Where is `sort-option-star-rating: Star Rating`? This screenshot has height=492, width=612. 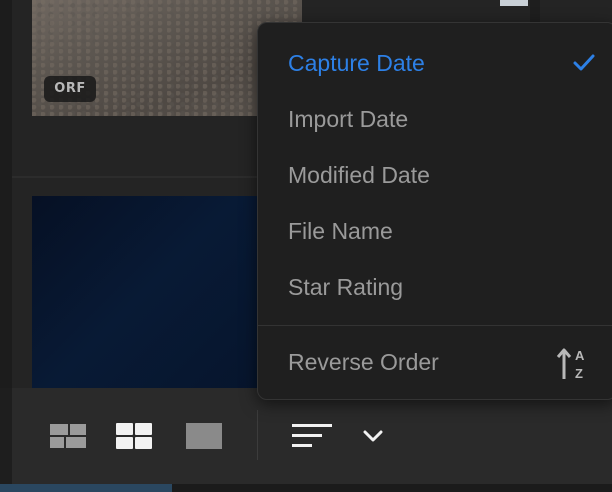 sort-option-star-rating: Star Rating is located at coordinates (435, 287).